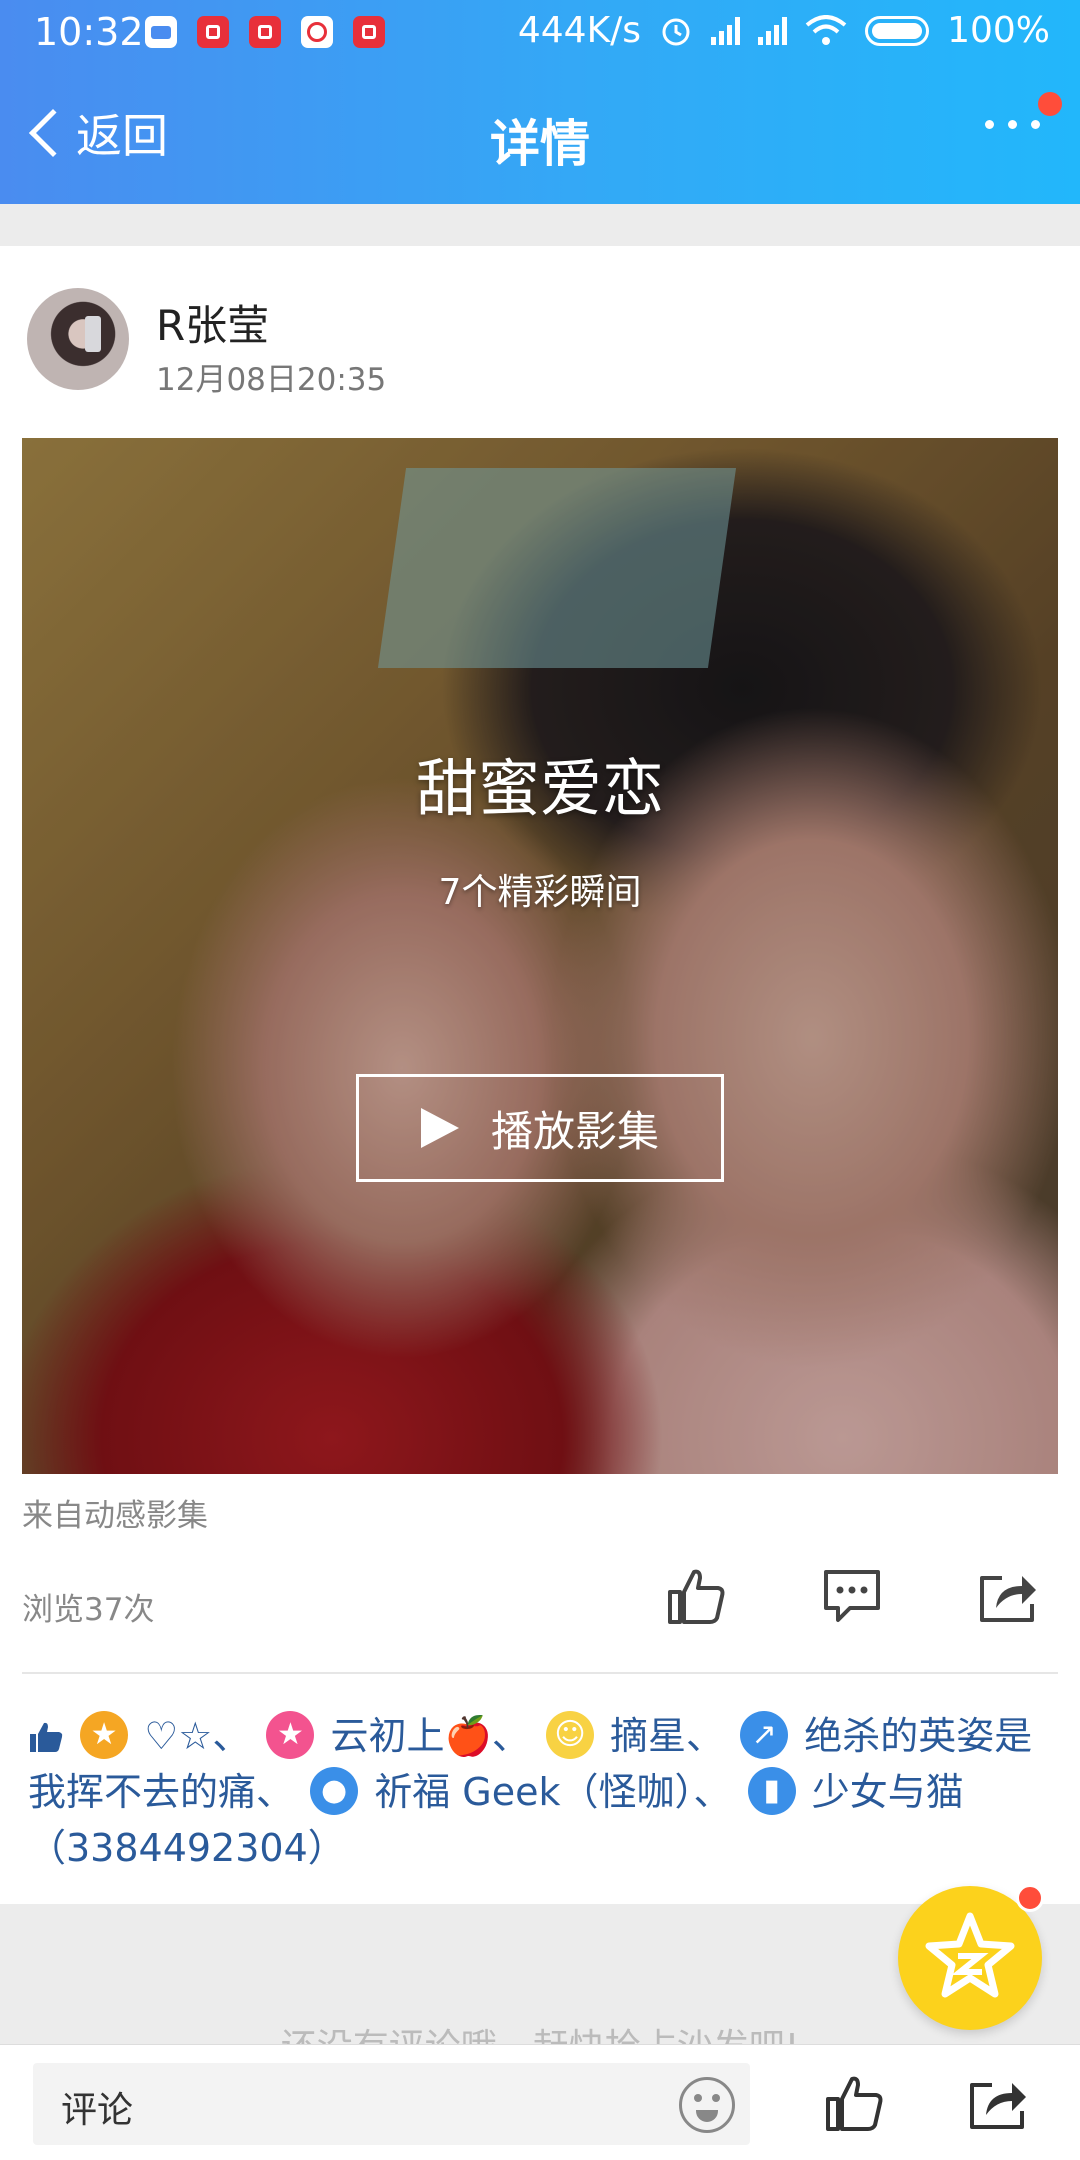 This screenshot has width=1080, height=2160. What do you see at coordinates (707, 2105) in the screenshot?
I see `emoji-icon` at bounding box center [707, 2105].